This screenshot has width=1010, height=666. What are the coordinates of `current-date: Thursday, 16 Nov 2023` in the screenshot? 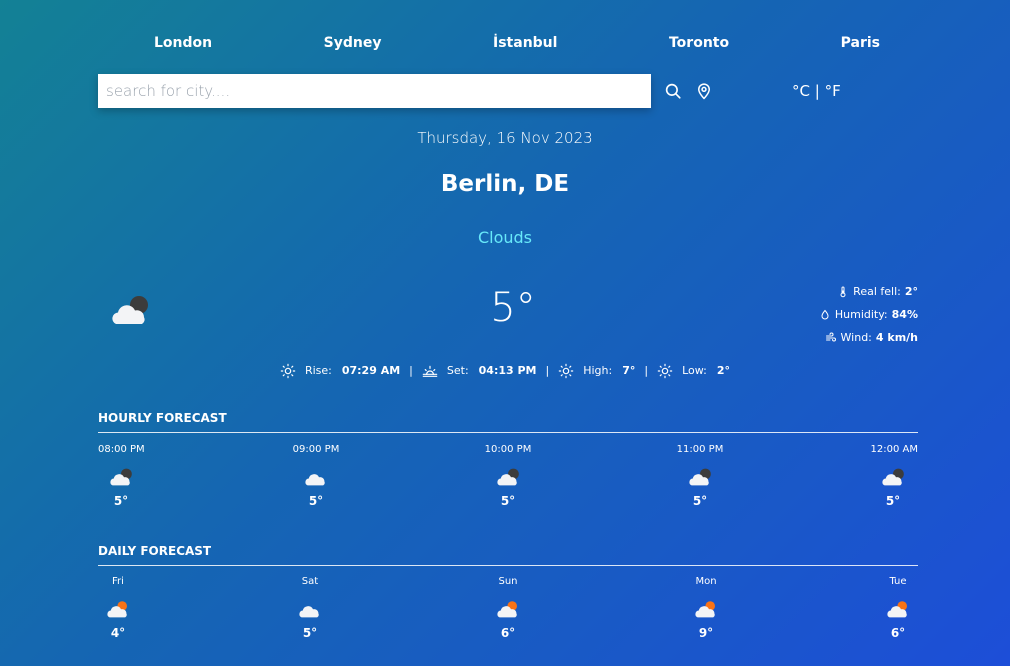 It's located at (505, 138).